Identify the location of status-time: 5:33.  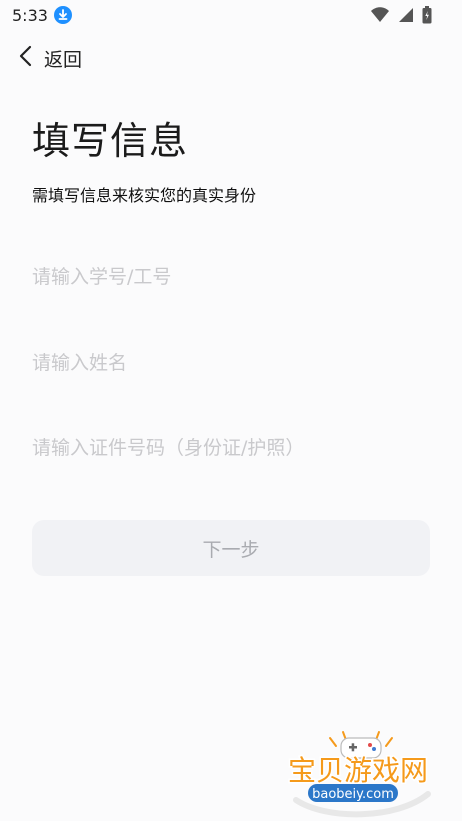
(30, 15).